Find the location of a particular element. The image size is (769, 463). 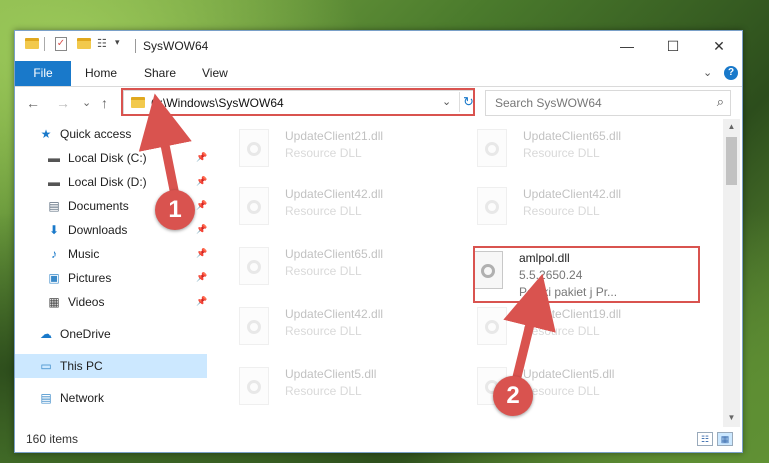

sidebar-item-label: OneDrive is located at coordinates (85, 334).